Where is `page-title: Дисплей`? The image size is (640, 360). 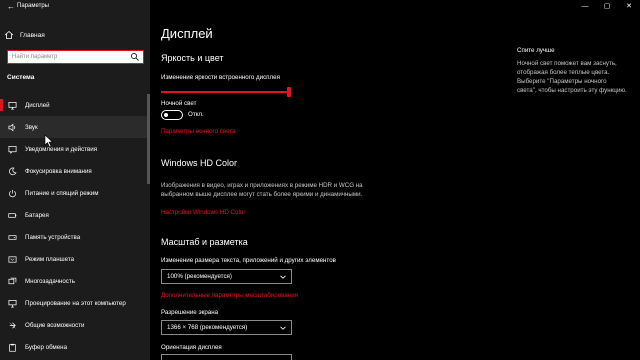 page-title: Дисплей is located at coordinates (187, 33).